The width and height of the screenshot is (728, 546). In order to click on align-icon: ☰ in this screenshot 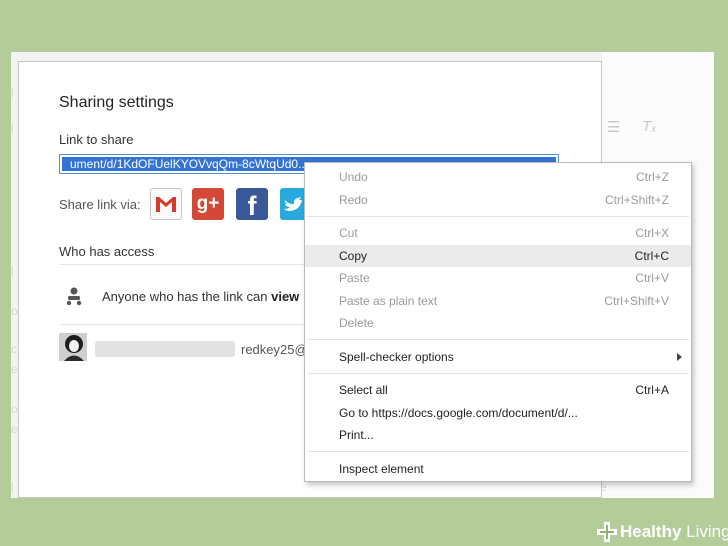, I will do `click(613, 127)`.